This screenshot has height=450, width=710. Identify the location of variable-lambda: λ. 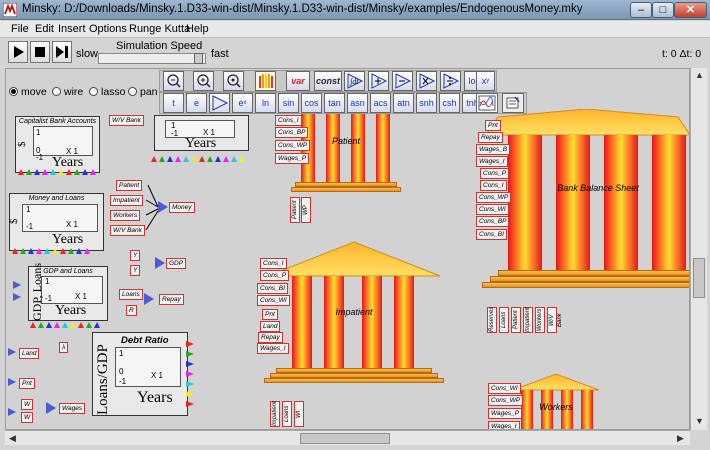
(64, 347).